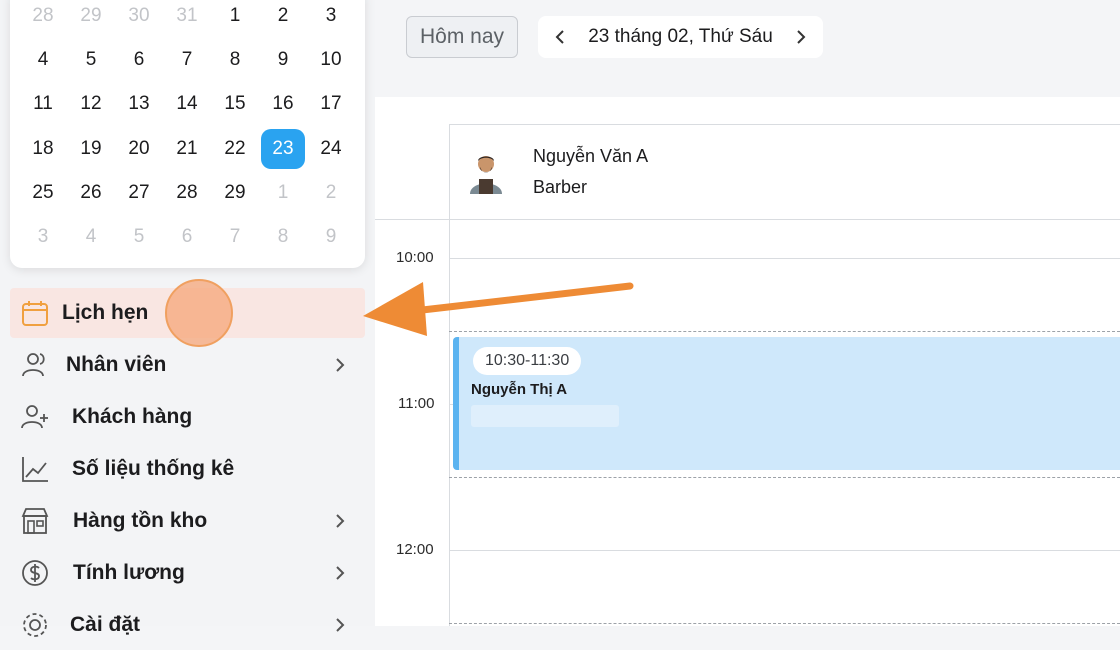 The height and width of the screenshot is (650, 1120). What do you see at coordinates (116, 364) in the screenshot?
I see `menu-label-staff: Nhân viên` at bounding box center [116, 364].